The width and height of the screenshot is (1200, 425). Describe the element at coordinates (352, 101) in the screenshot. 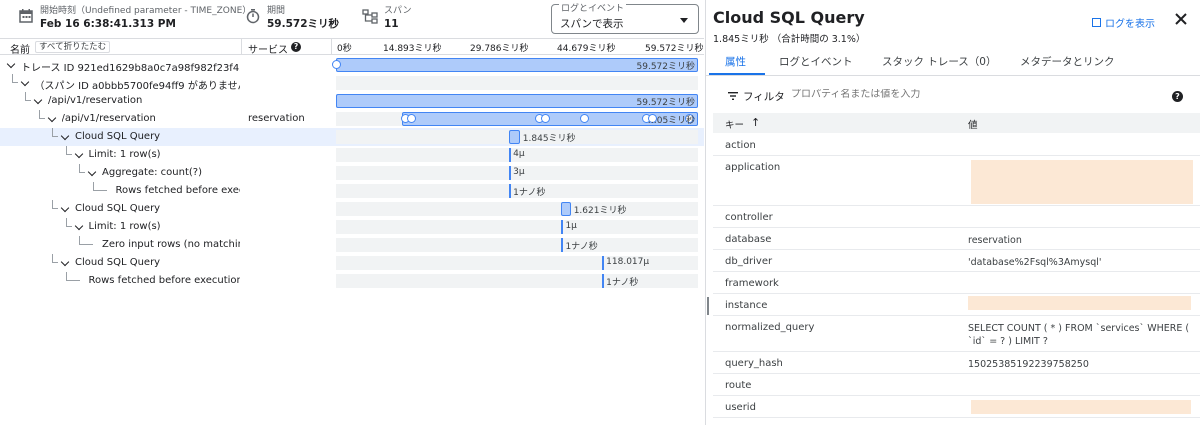

I see `span-row: /api/v1/reservation 59.572ミリ秒` at that location.